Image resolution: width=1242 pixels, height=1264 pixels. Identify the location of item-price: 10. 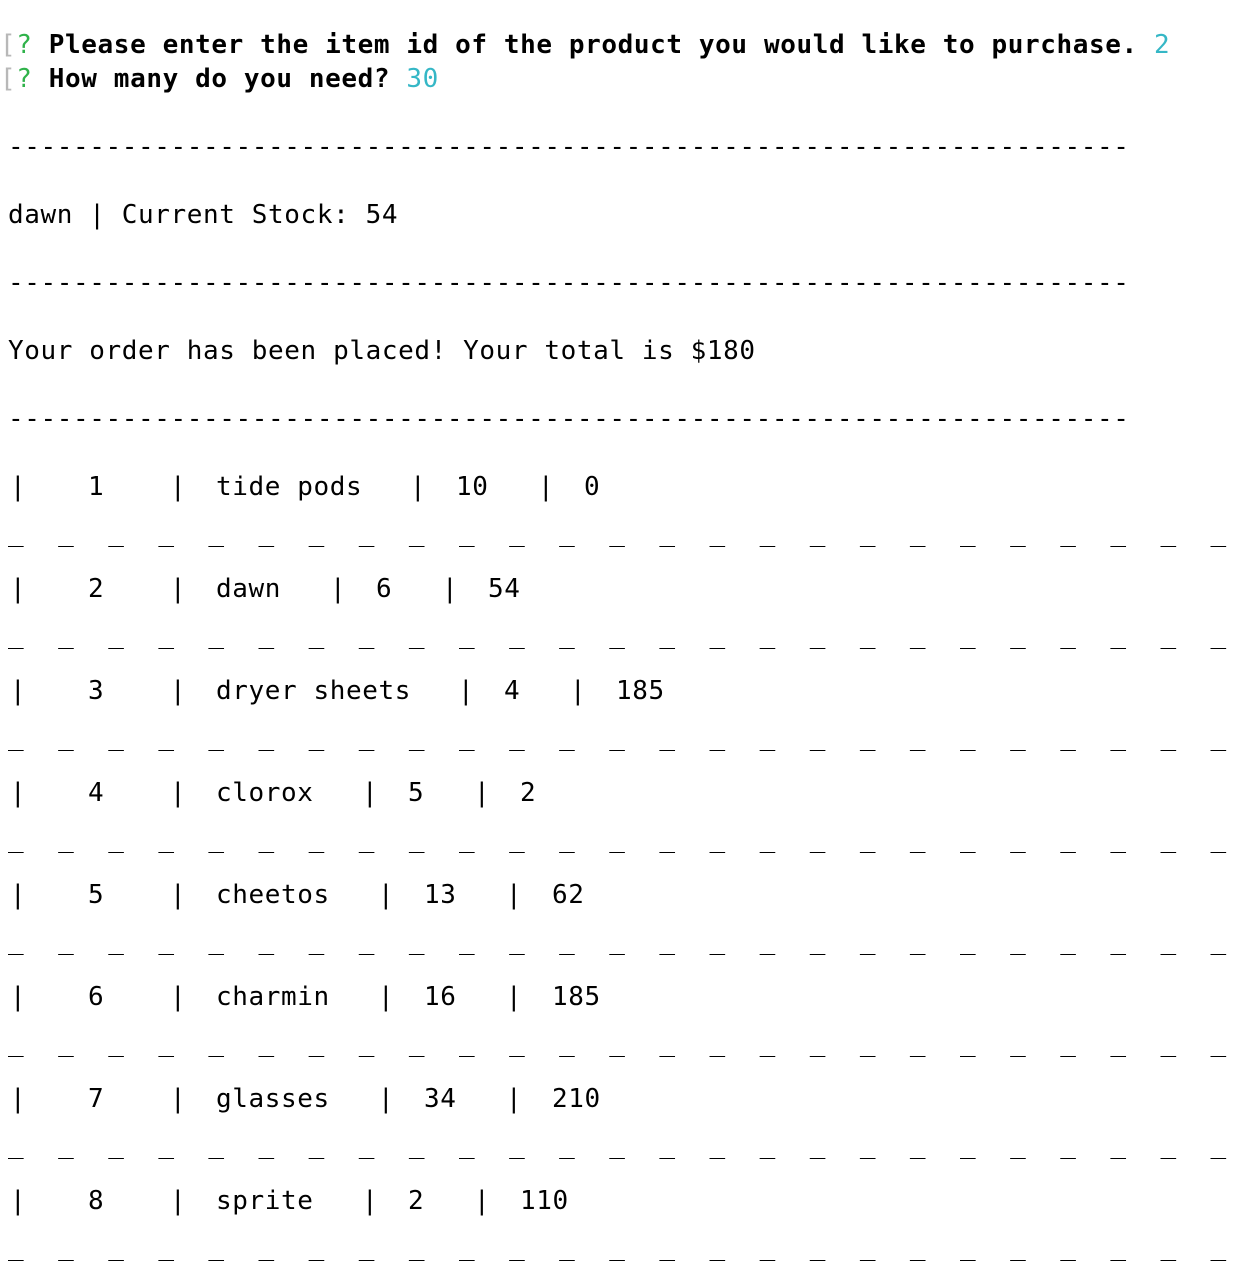
(472, 487).